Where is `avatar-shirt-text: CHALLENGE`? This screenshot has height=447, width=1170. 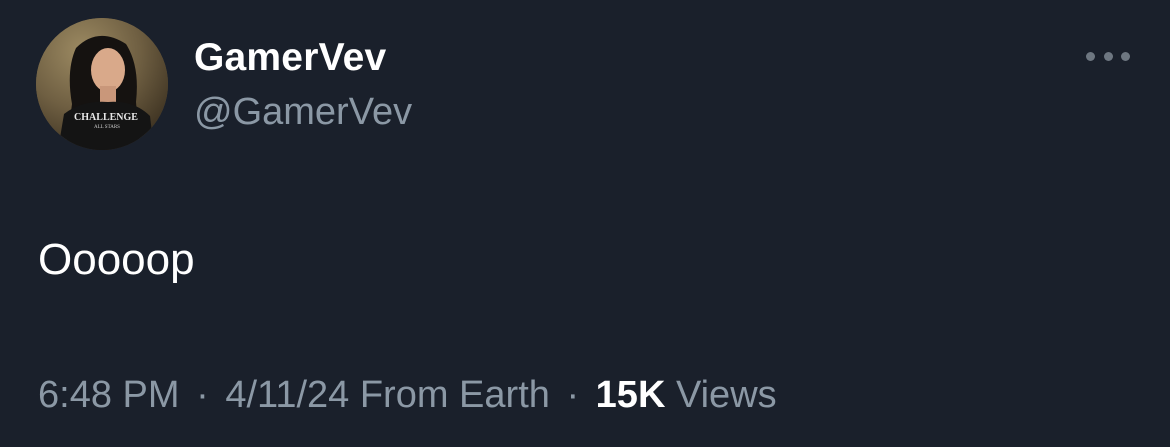 avatar-shirt-text: CHALLENGE is located at coordinates (106, 117).